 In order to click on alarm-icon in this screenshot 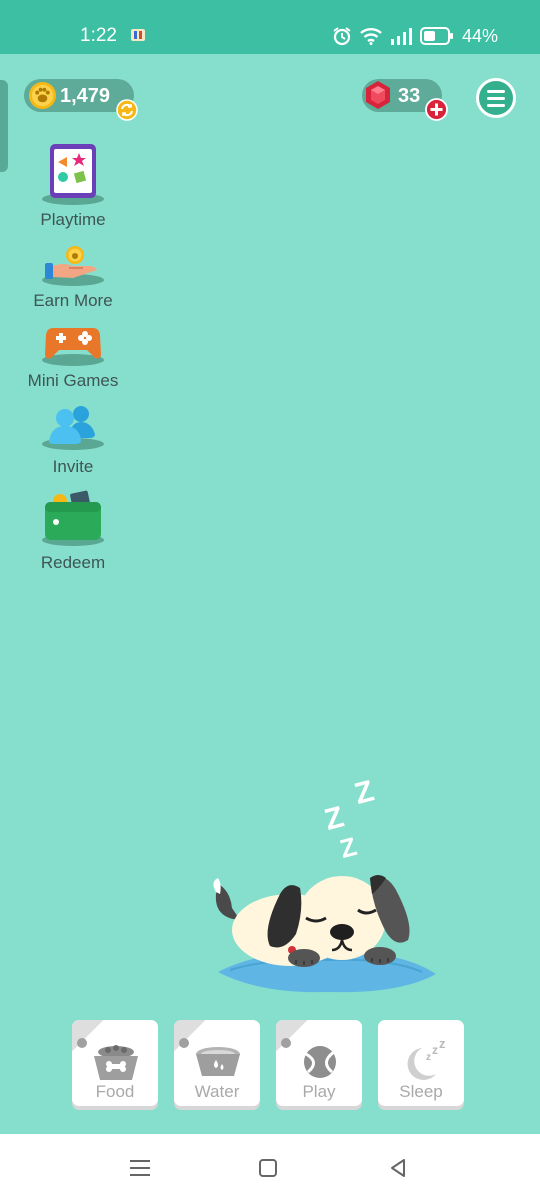, I will do `click(342, 36)`.